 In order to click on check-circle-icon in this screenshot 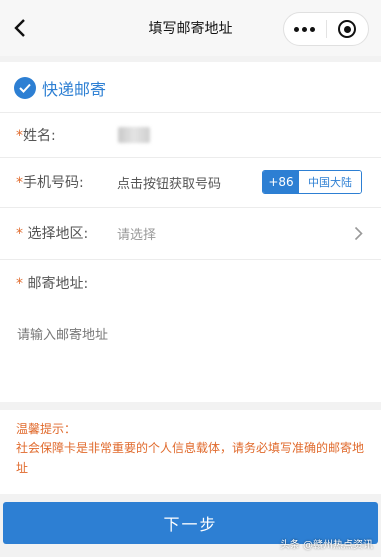, I will do `click(25, 88)`.